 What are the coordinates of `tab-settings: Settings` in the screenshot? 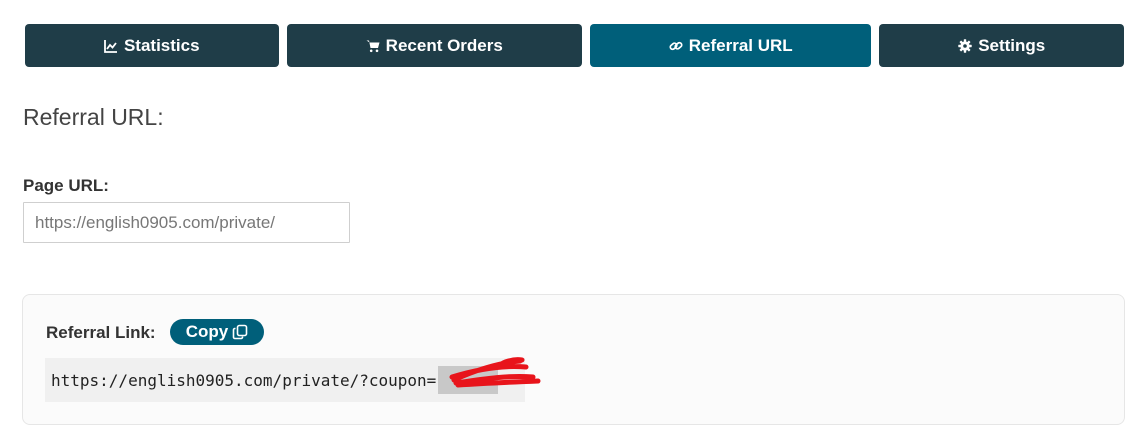 It's located at (1001, 45).